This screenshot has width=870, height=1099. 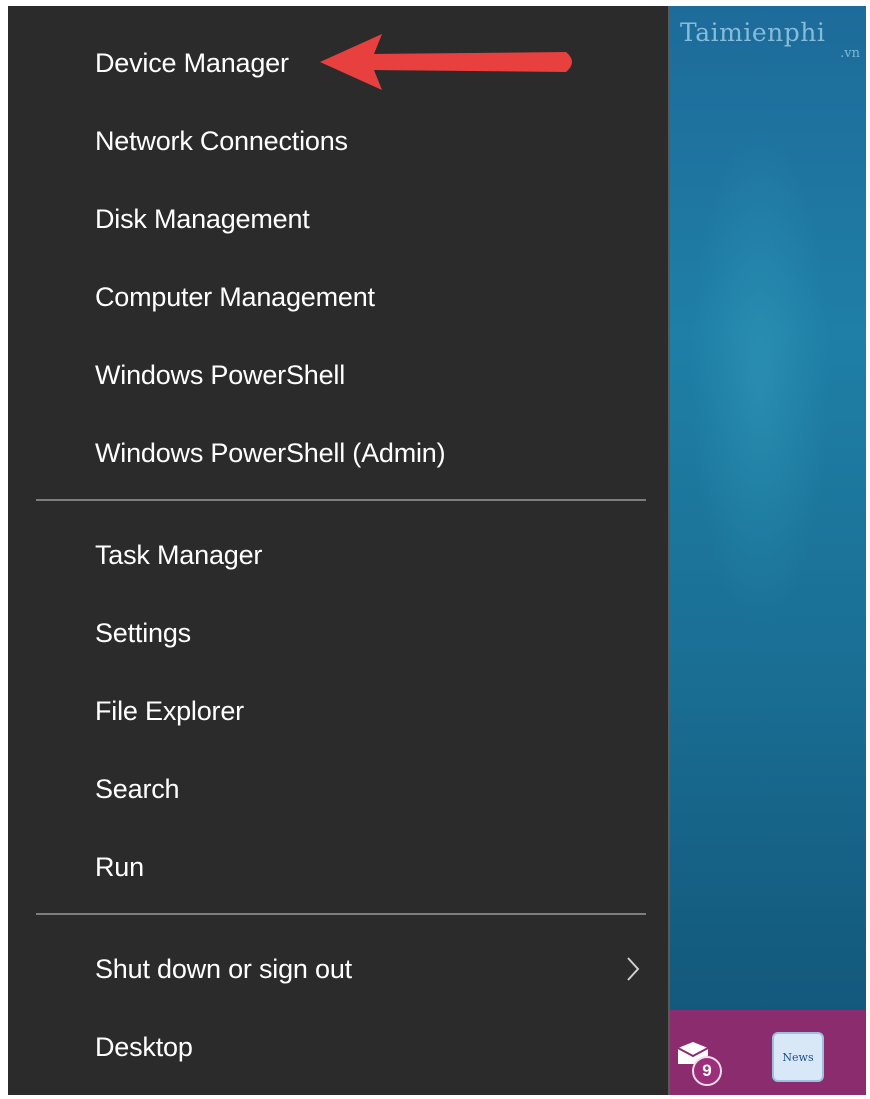 I want to click on menu-item-label: Shut down or sign out, so click(x=223, y=968).